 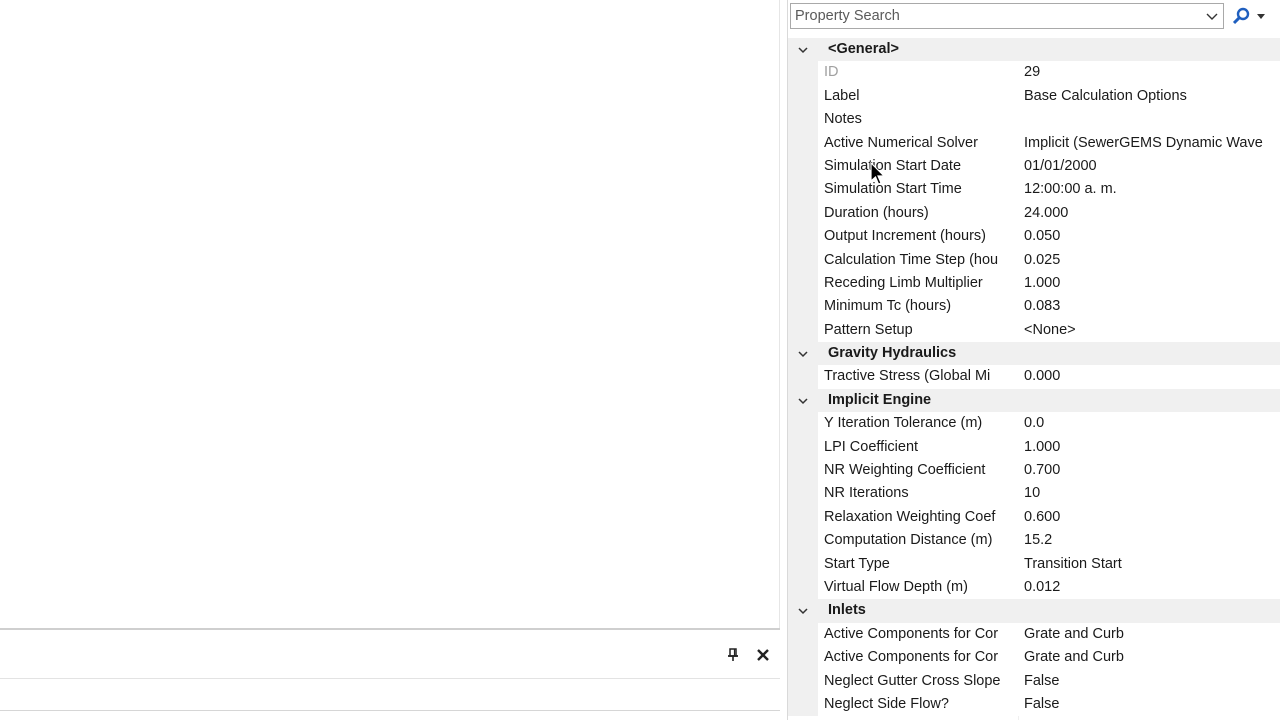 I want to click on category-label: <General>, so click(x=863, y=49).